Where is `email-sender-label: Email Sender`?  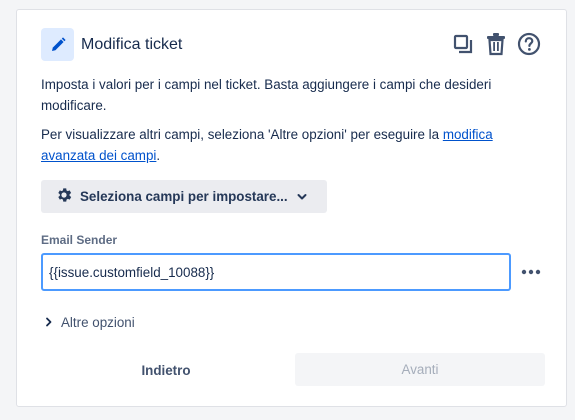
email-sender-label: Email Sender is located at coordinates (79, 240).